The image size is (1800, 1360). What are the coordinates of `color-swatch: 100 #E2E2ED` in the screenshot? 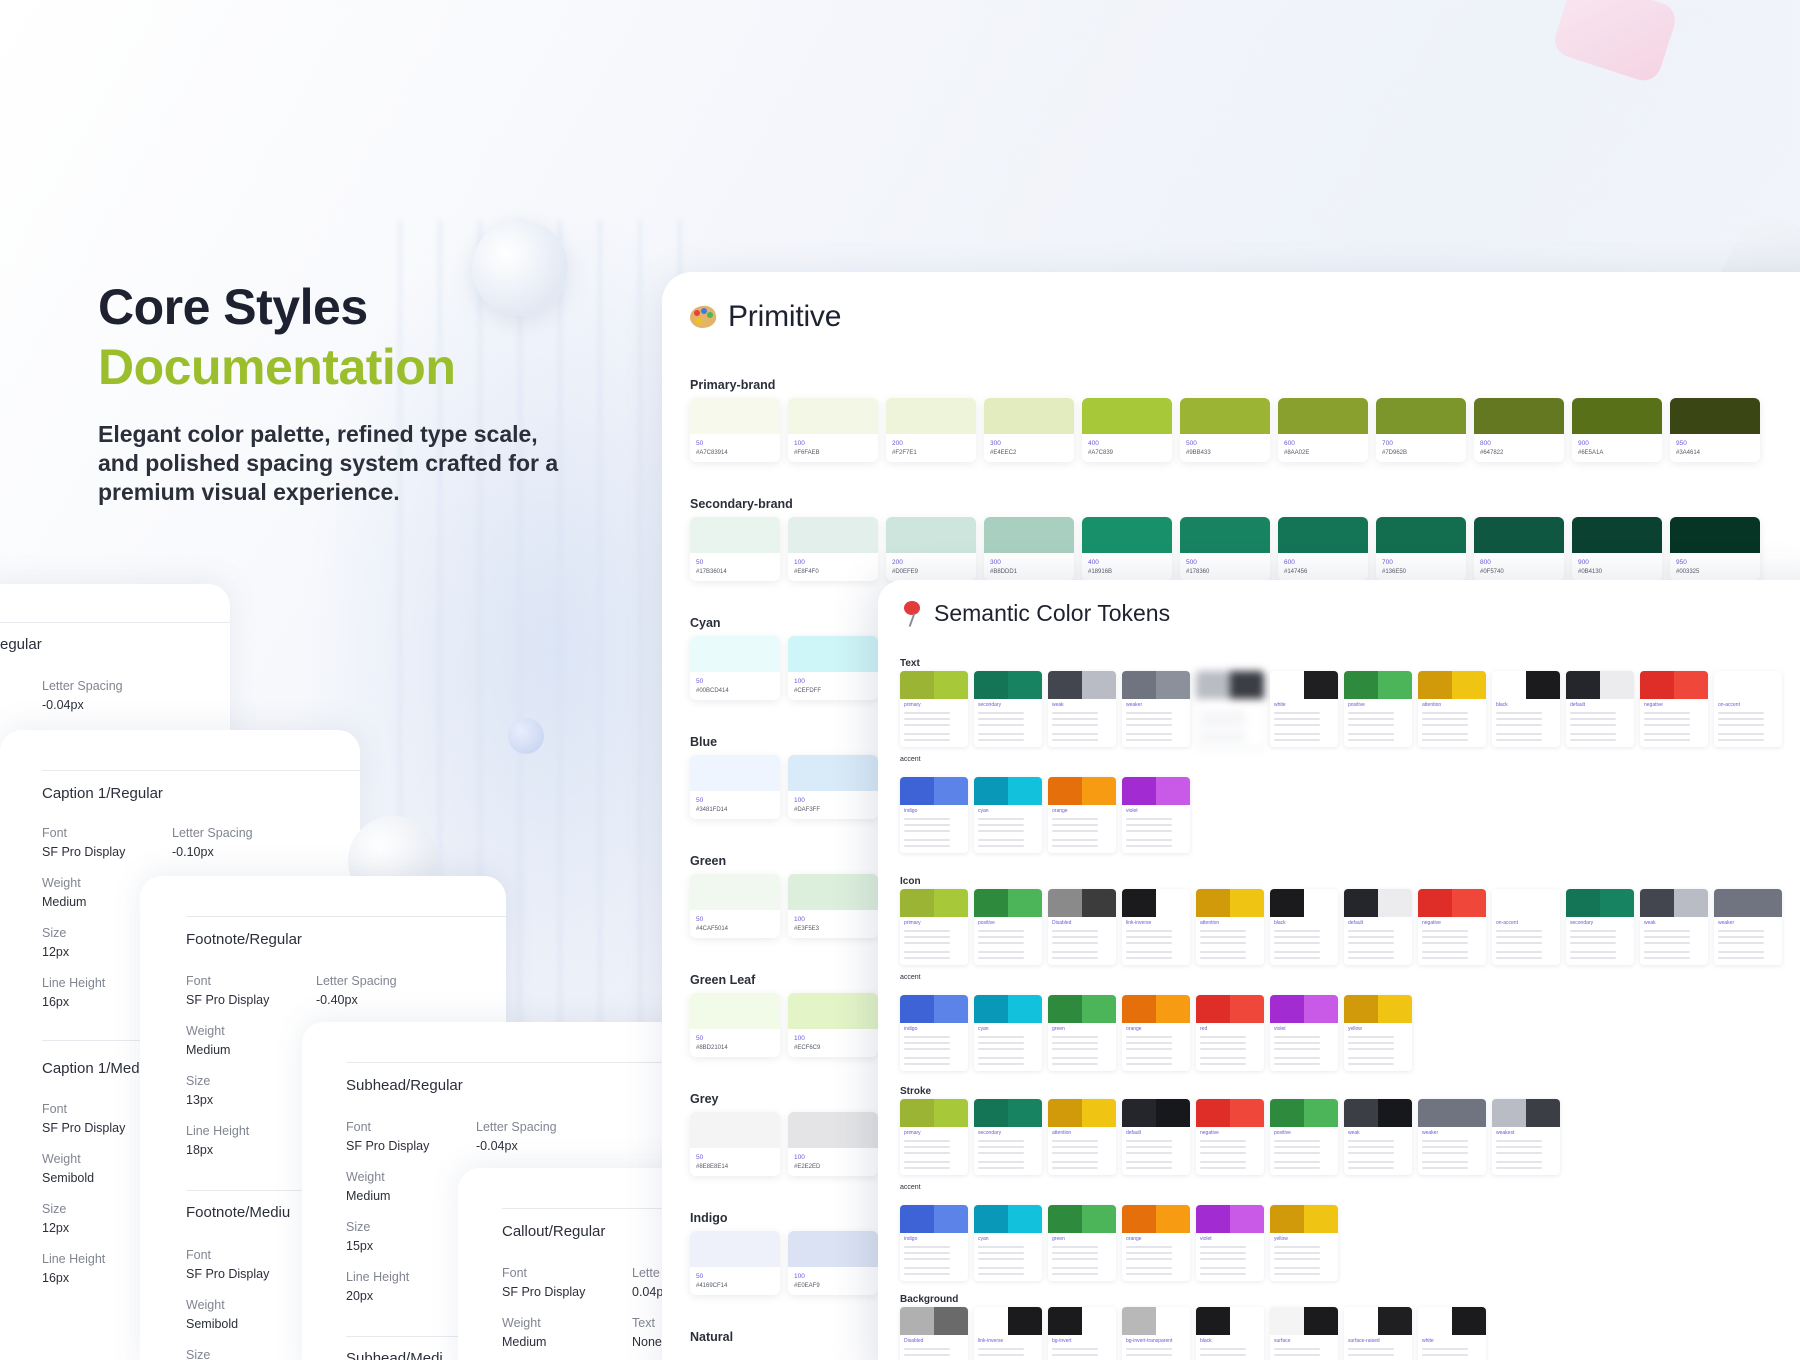 It's located at (833, 1144).